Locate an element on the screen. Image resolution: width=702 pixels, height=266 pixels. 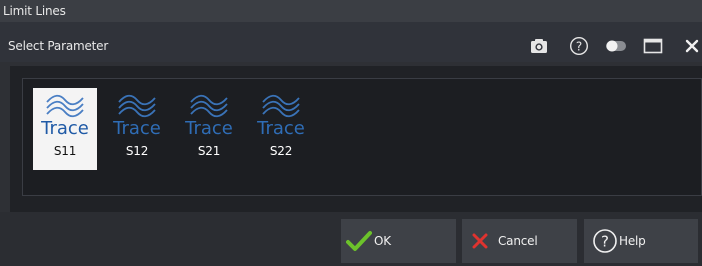
help-label: Help is located at coordinates (632, 241).